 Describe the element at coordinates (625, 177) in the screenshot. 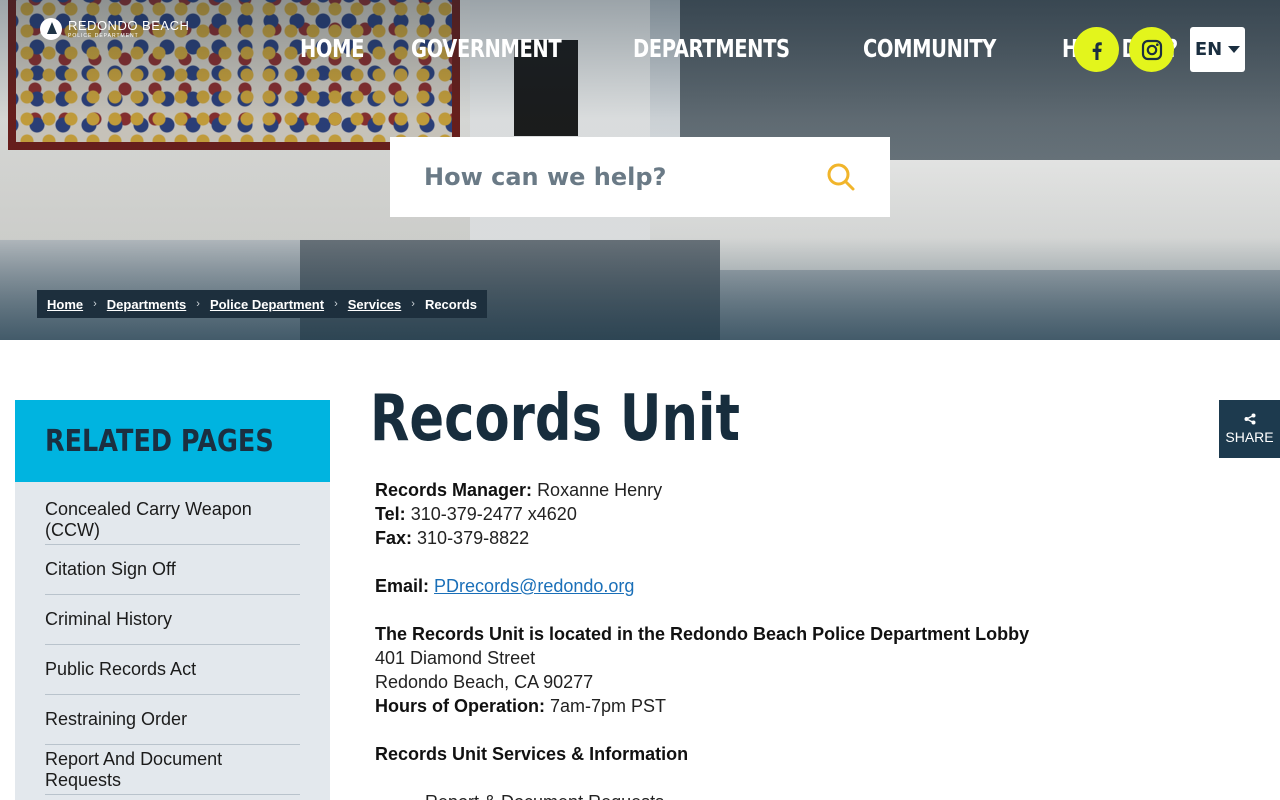

I see `search-input` at that location.